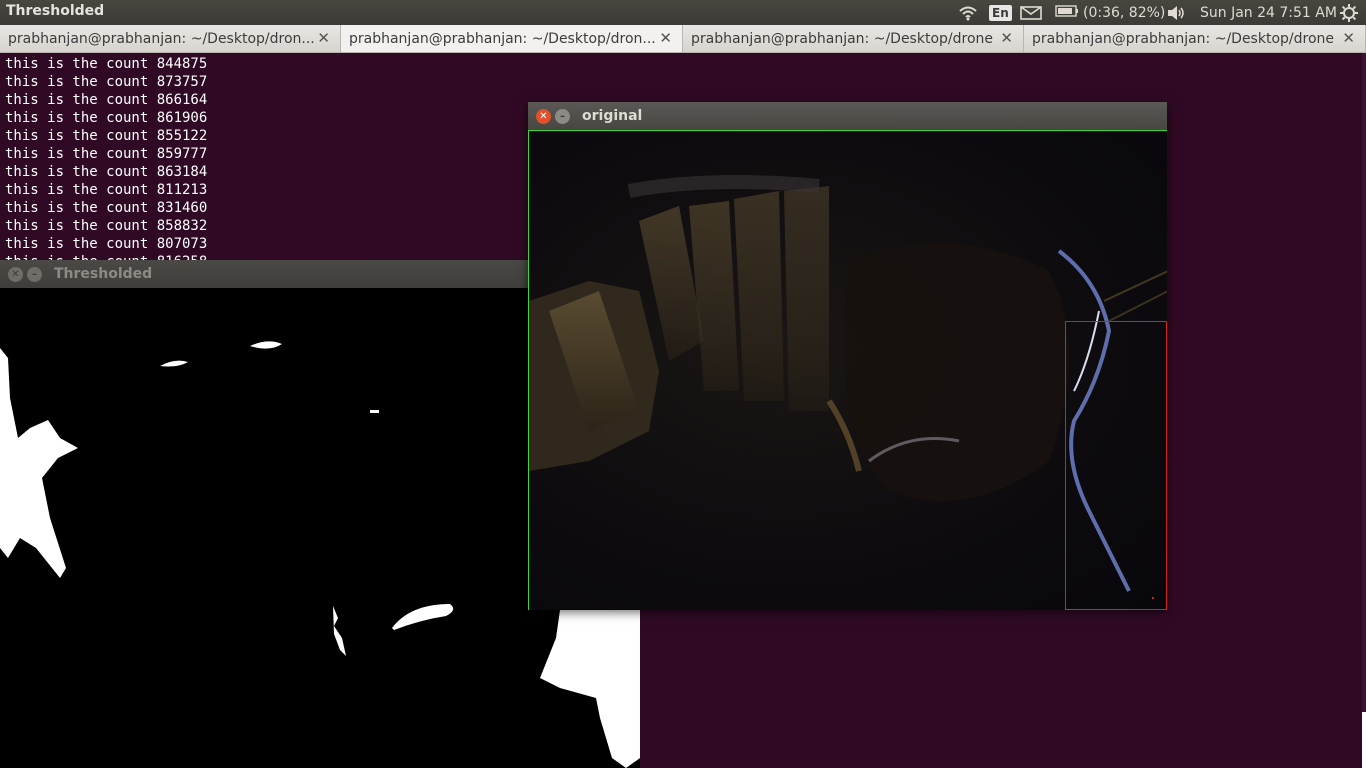 This screenshot has height=768, width=1366. Describe the element at coordinates (106, 118) in the screenshot. I see `terminal-line: this is the count 861906` at that location.